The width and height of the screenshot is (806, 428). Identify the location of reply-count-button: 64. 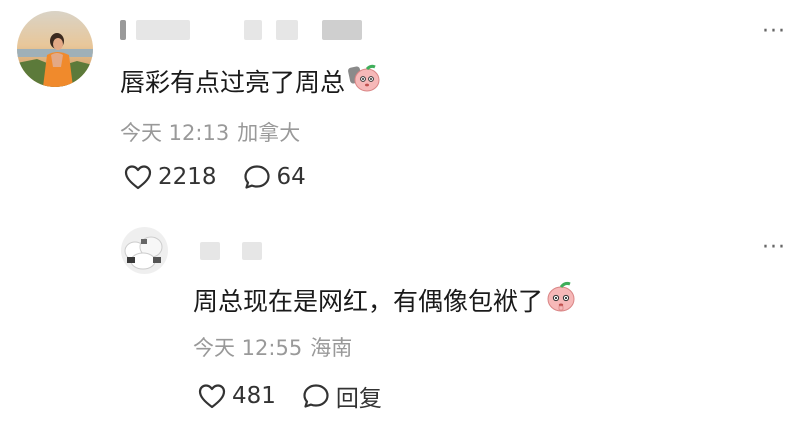
(274, 177).